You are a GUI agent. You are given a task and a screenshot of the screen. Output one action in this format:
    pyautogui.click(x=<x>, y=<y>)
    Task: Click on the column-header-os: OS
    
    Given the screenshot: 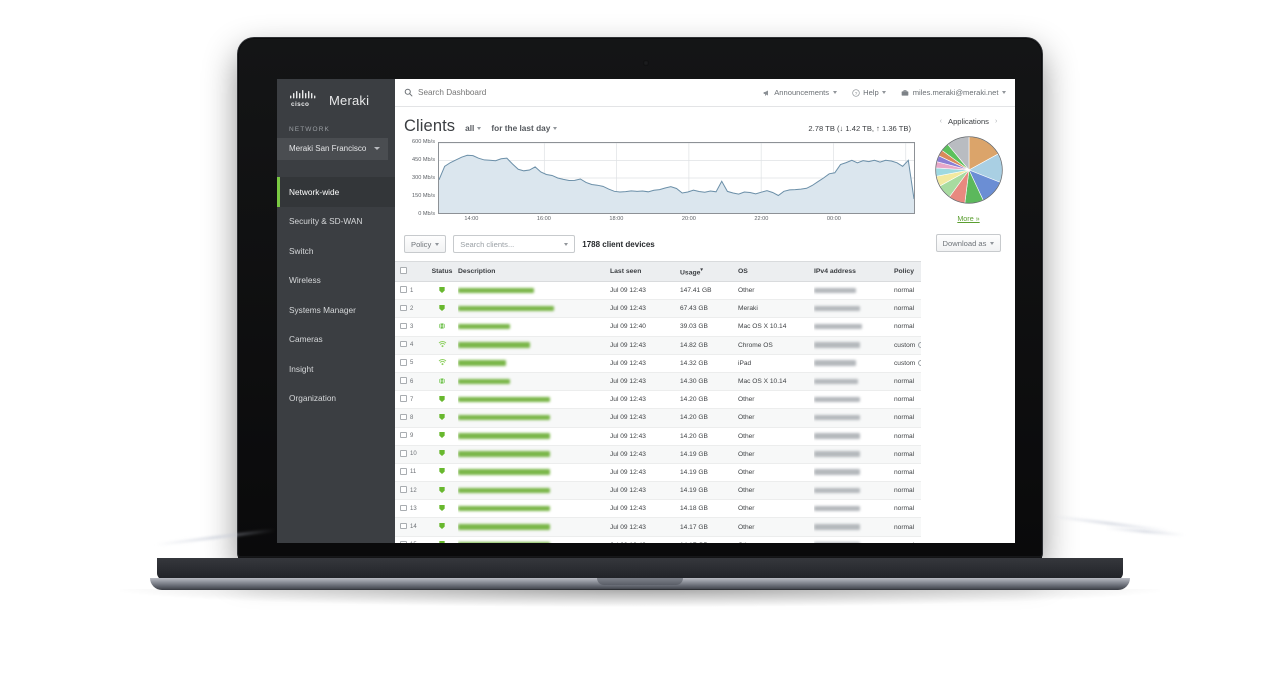 What is the action you would take?
    pyautogui.click(x=776, y=271)
    